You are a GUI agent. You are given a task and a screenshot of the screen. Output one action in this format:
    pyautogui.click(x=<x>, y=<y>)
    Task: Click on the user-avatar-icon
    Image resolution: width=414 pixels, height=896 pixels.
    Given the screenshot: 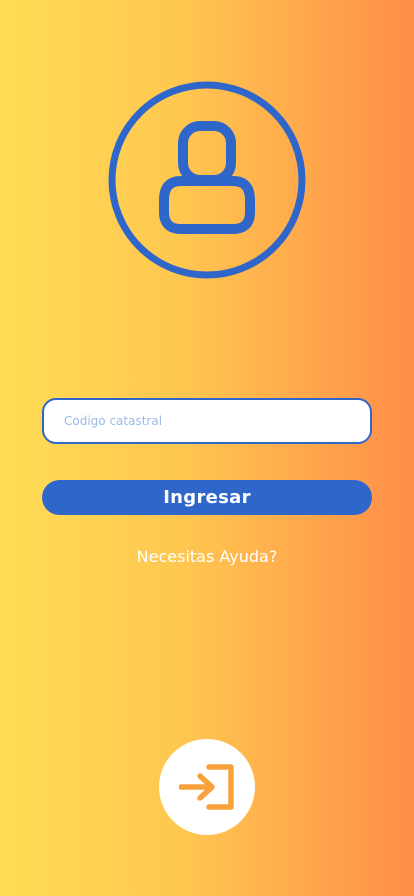 What is the action you would take?
    pyautogui.click(x=207, y=180)
    